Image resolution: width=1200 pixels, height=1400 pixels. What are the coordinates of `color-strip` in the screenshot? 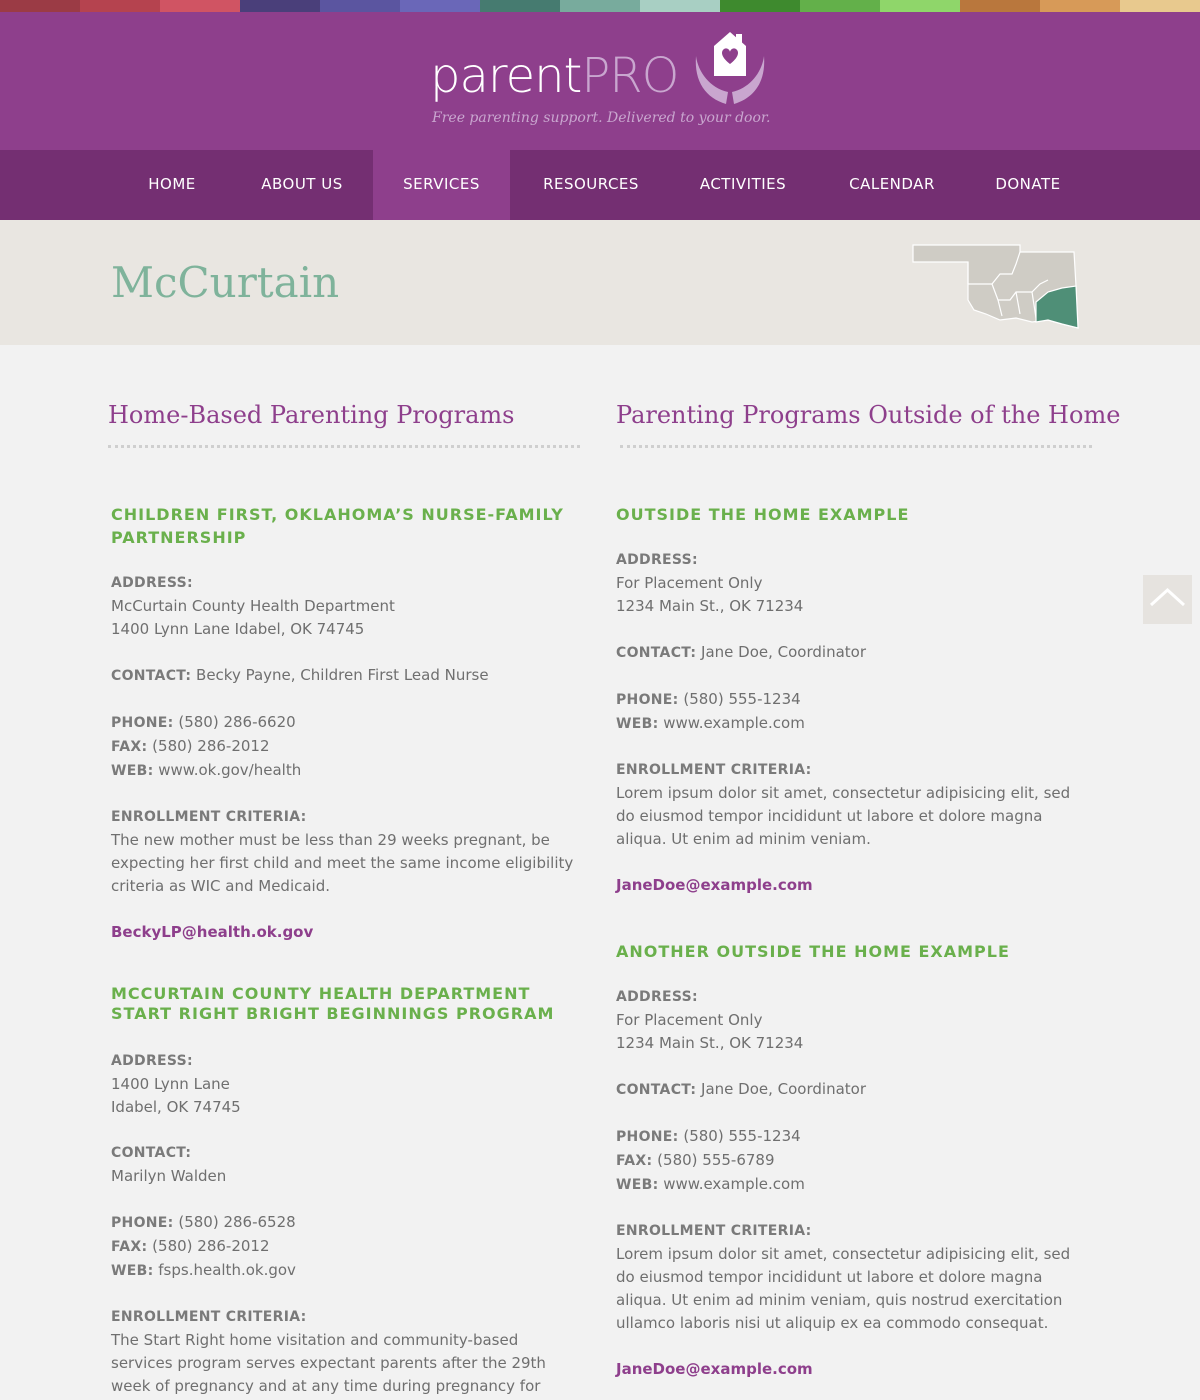 It's located at (600, 6).